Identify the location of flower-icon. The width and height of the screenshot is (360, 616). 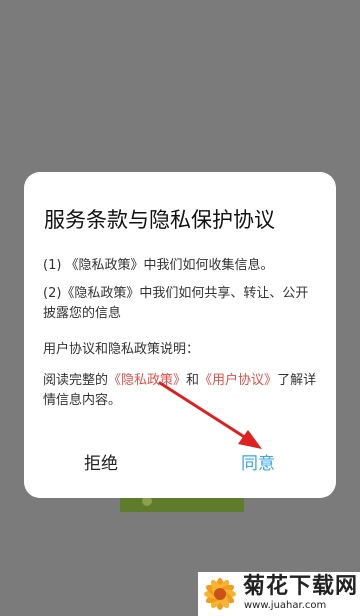
(220, 594).